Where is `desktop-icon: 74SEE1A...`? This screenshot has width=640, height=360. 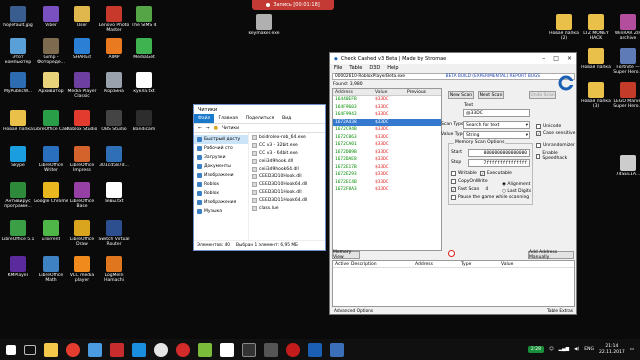 desktop-icon: 74SEE1A... is located at coordinates (625, 166).